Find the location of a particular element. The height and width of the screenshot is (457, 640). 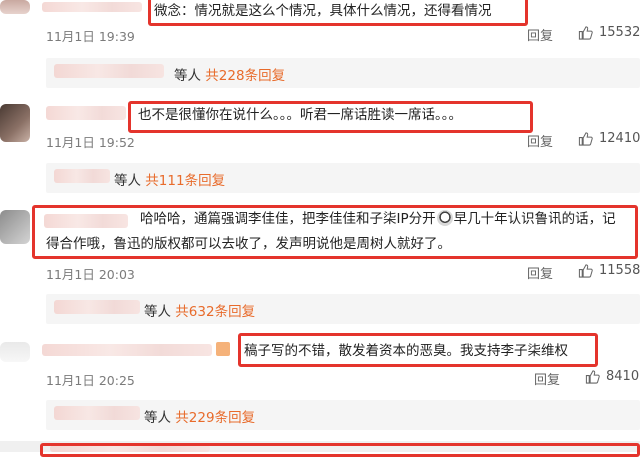

sub-reply-summary: 等人 共229条回复 is located at coordinates (199, 416).